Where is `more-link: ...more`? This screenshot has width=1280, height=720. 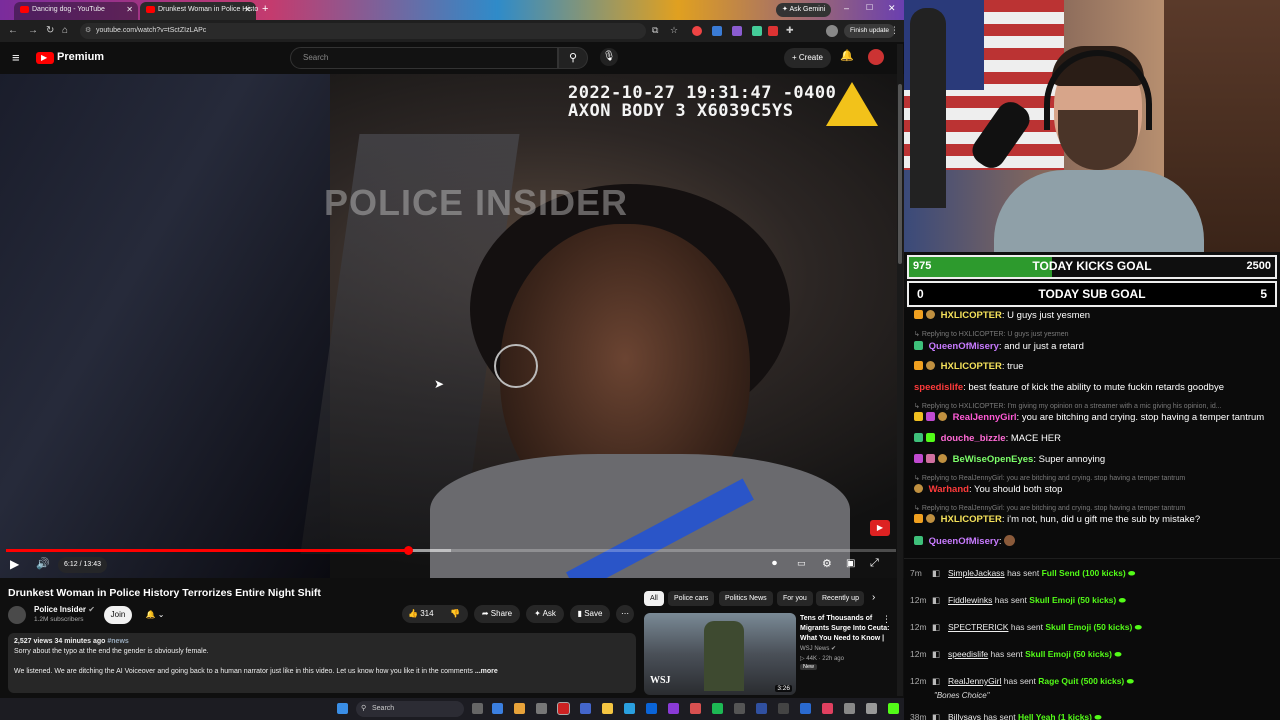
more-link: ...more is located at coordinates (486, 671).